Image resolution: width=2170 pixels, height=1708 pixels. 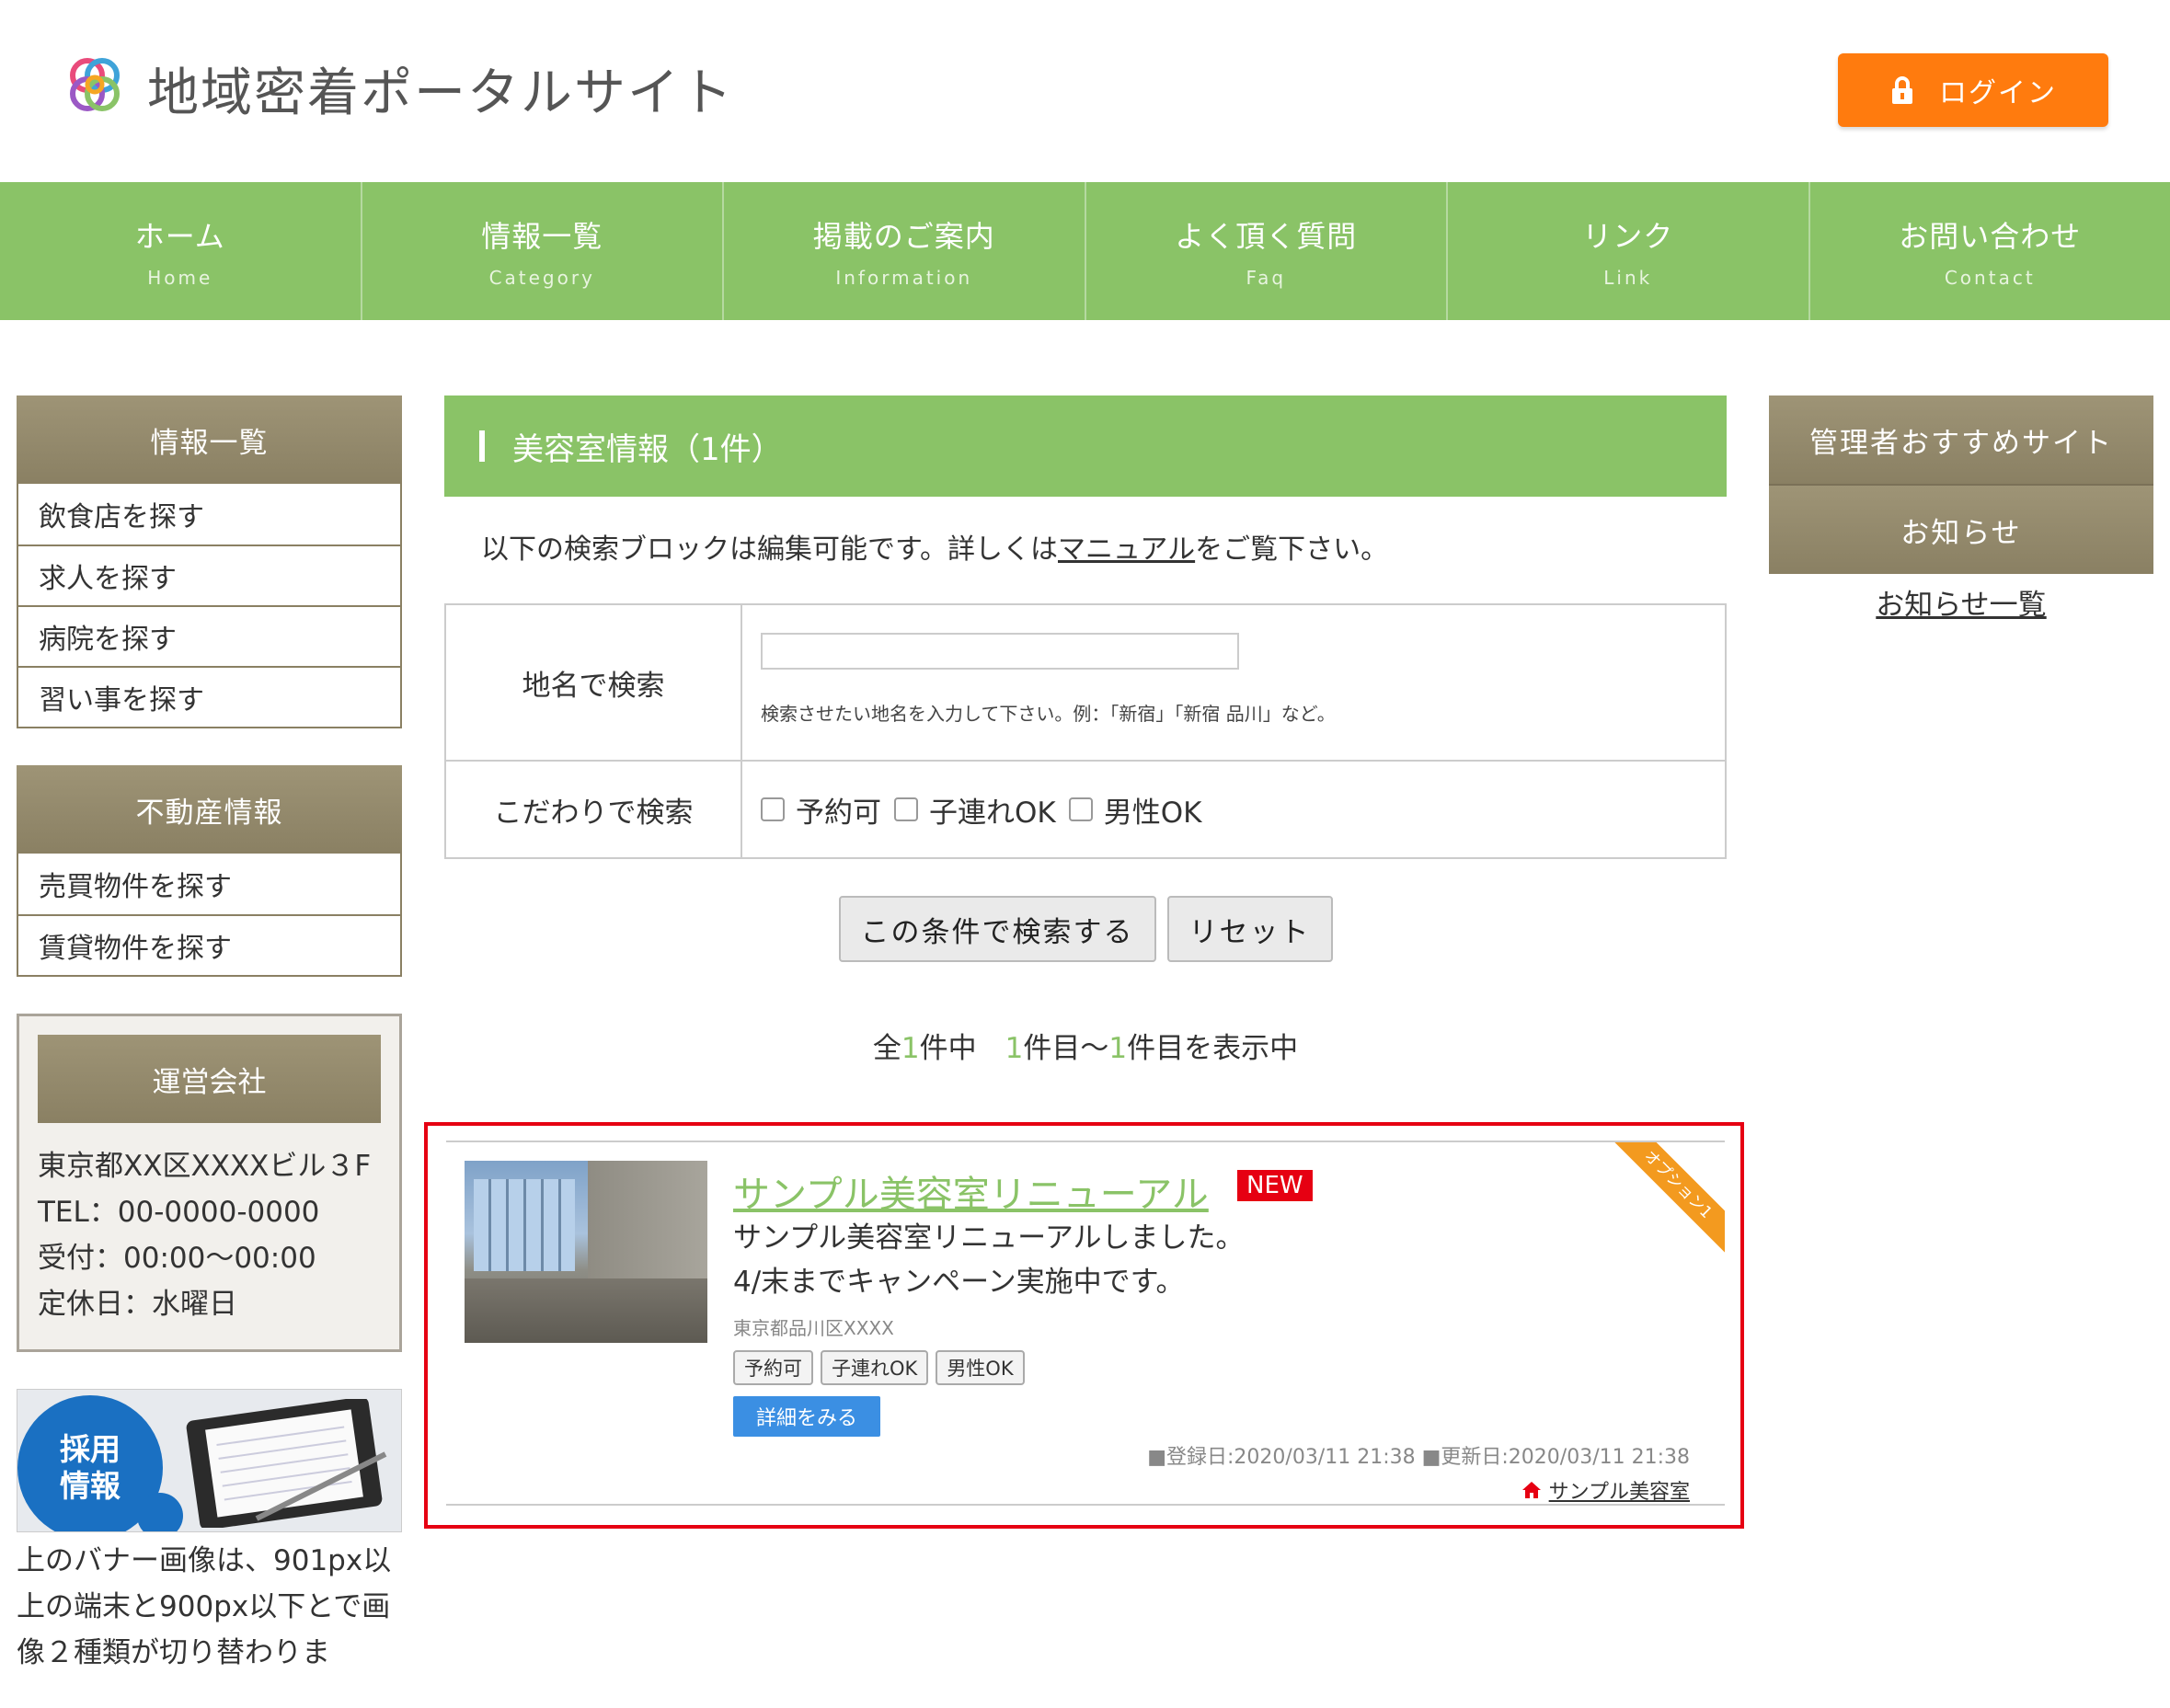 I want to click on nav-link: リンク Link, so click(x=1629, y=251).